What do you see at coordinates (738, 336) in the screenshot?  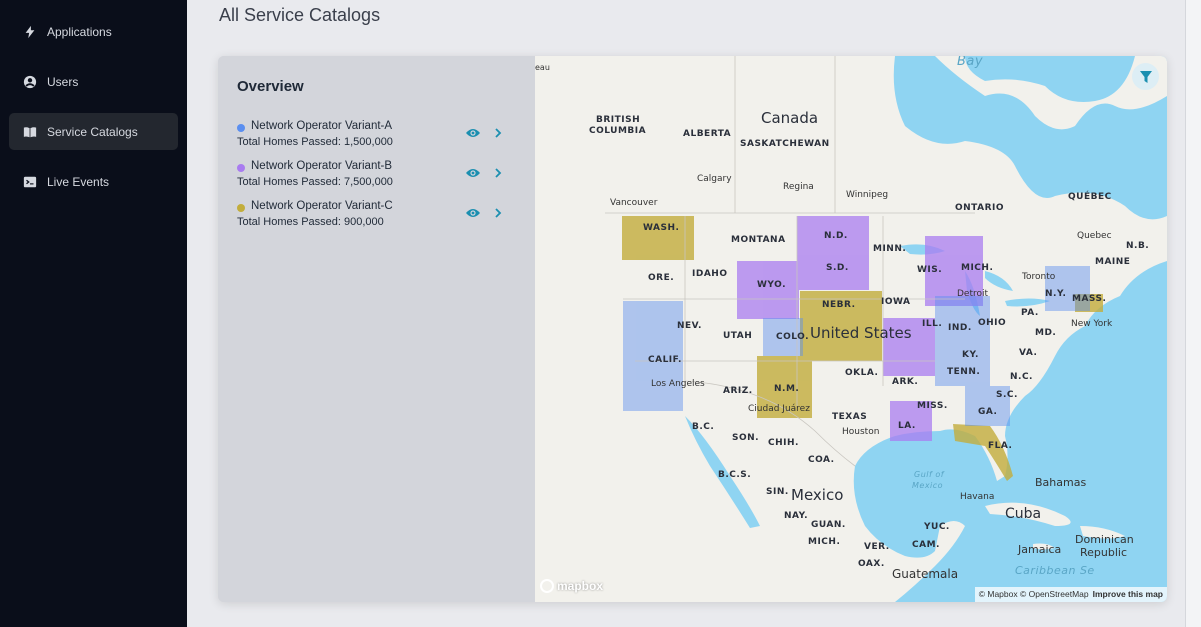 I see `map-label-utah: UTAH` at bounding box center [738, 336].